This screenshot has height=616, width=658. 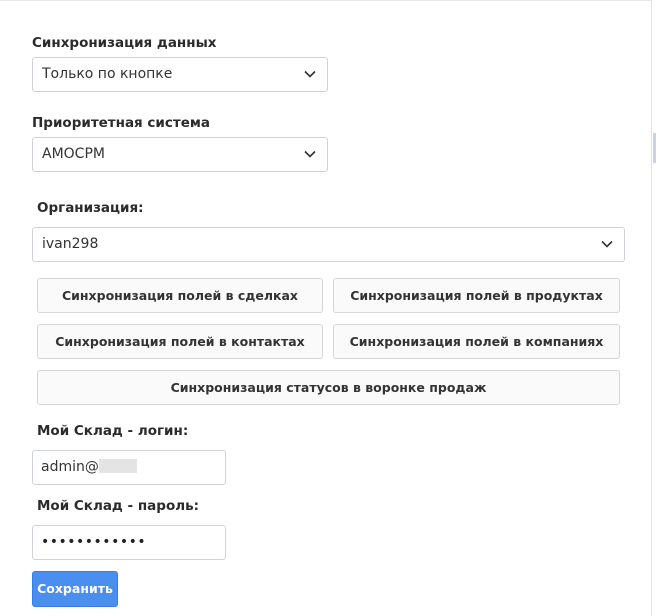 What do you see at coordinates (73, 154) in the screenshot?
I see `priority-select-value: АМОСРМ` at bounding box center [73, 154].